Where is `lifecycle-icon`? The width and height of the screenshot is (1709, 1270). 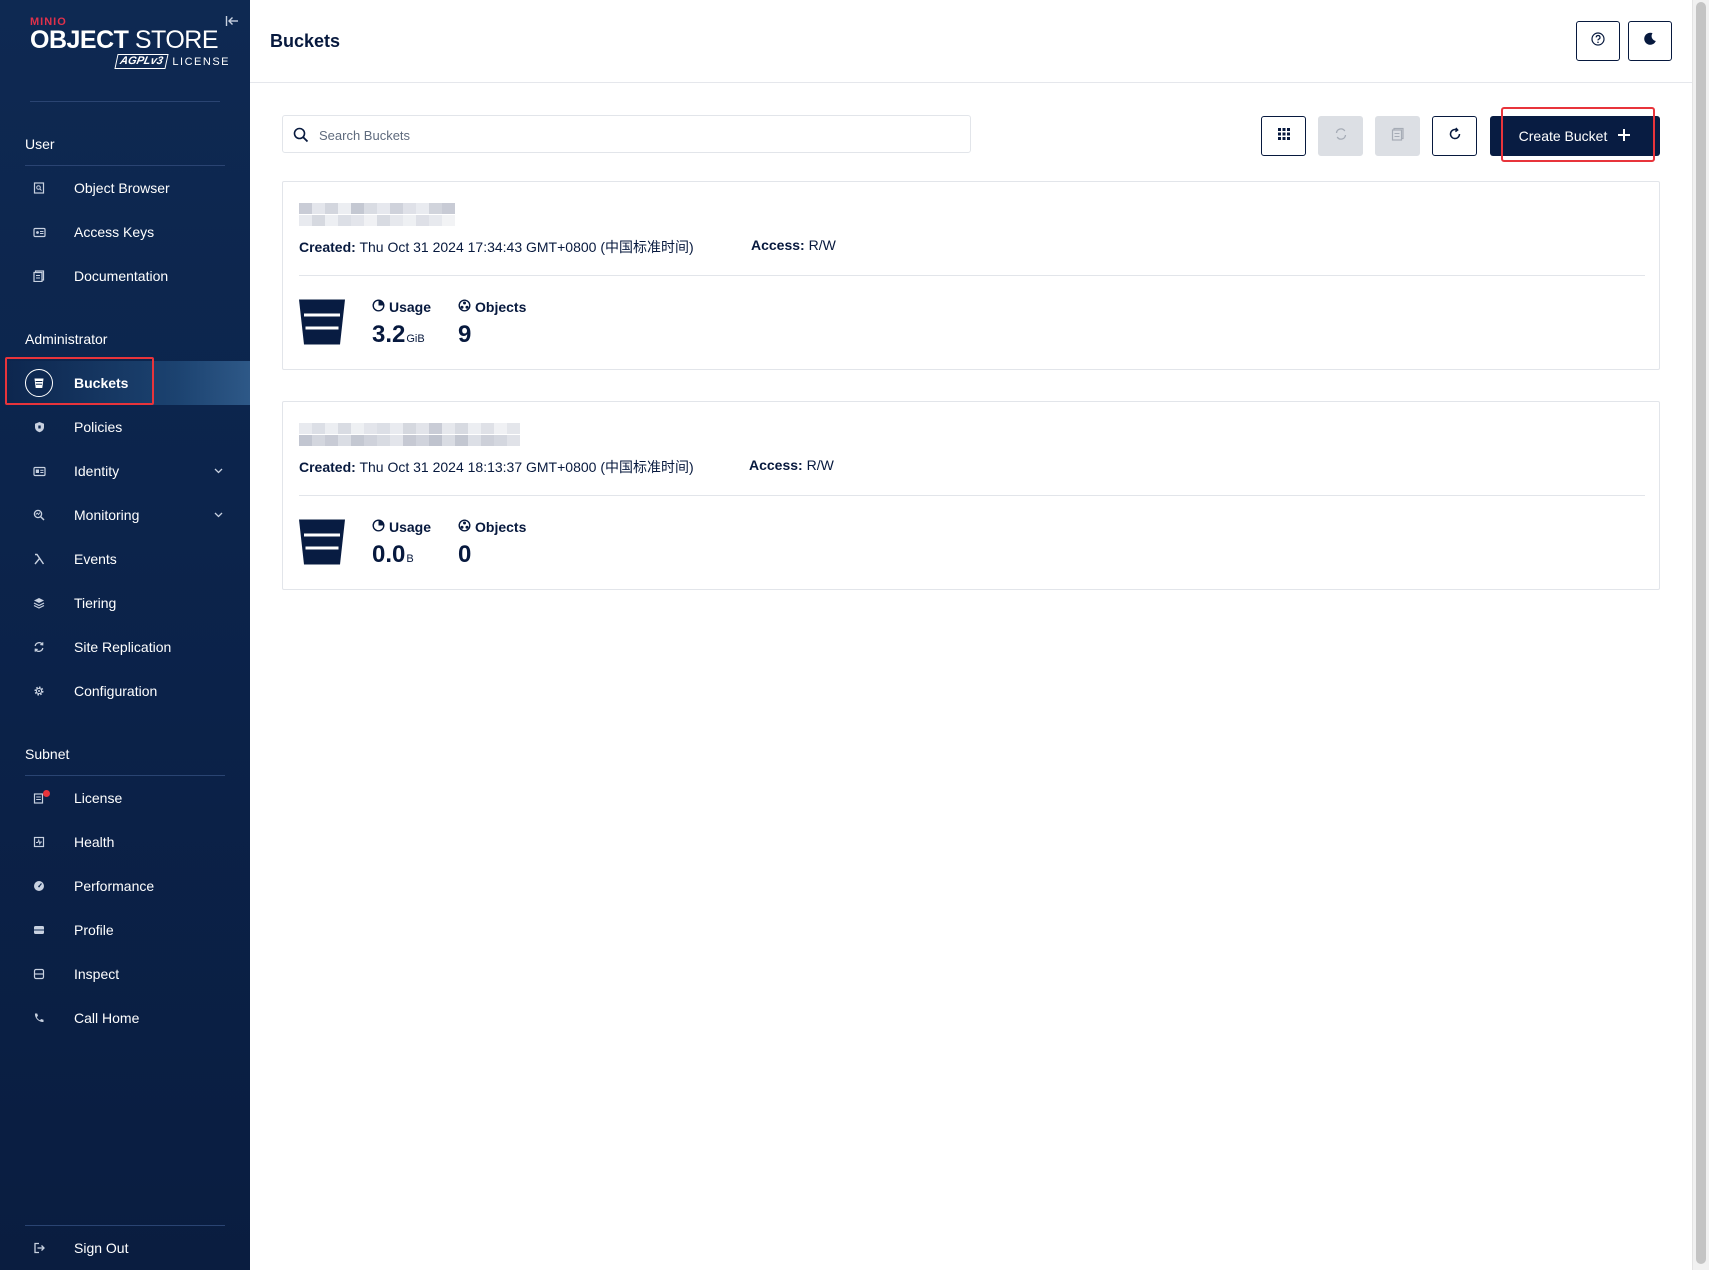 lifecycle-icon is located at coordinates (1398, 136).